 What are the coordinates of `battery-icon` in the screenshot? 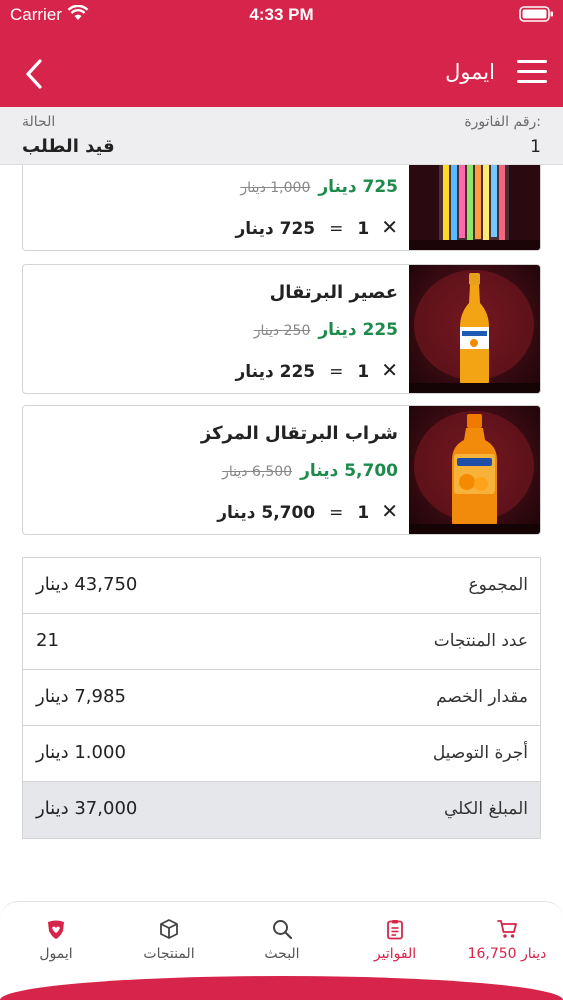 It's located at (536, 14).